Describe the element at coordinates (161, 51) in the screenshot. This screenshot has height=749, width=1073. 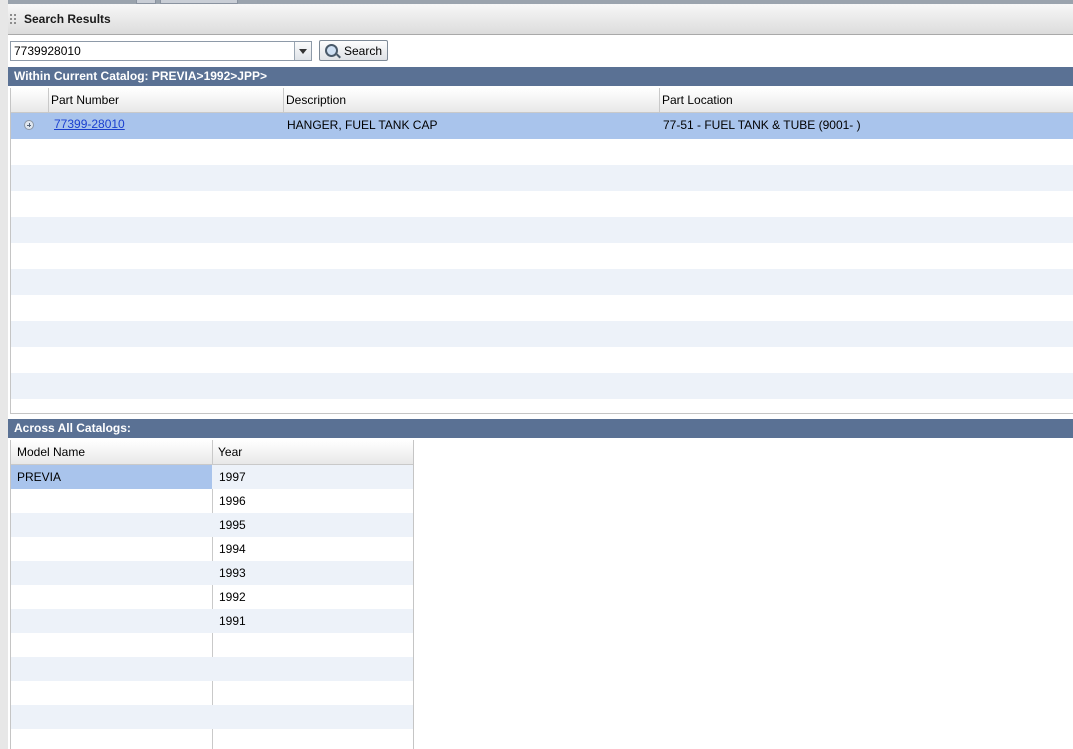
I see `search-combobox: 7739928010` at that location.